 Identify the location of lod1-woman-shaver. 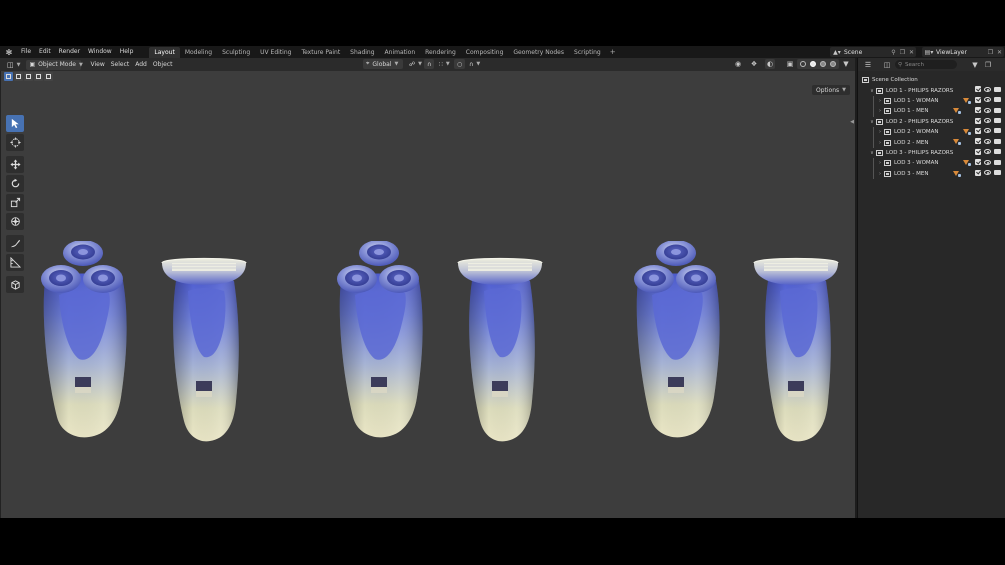
(204, 349).